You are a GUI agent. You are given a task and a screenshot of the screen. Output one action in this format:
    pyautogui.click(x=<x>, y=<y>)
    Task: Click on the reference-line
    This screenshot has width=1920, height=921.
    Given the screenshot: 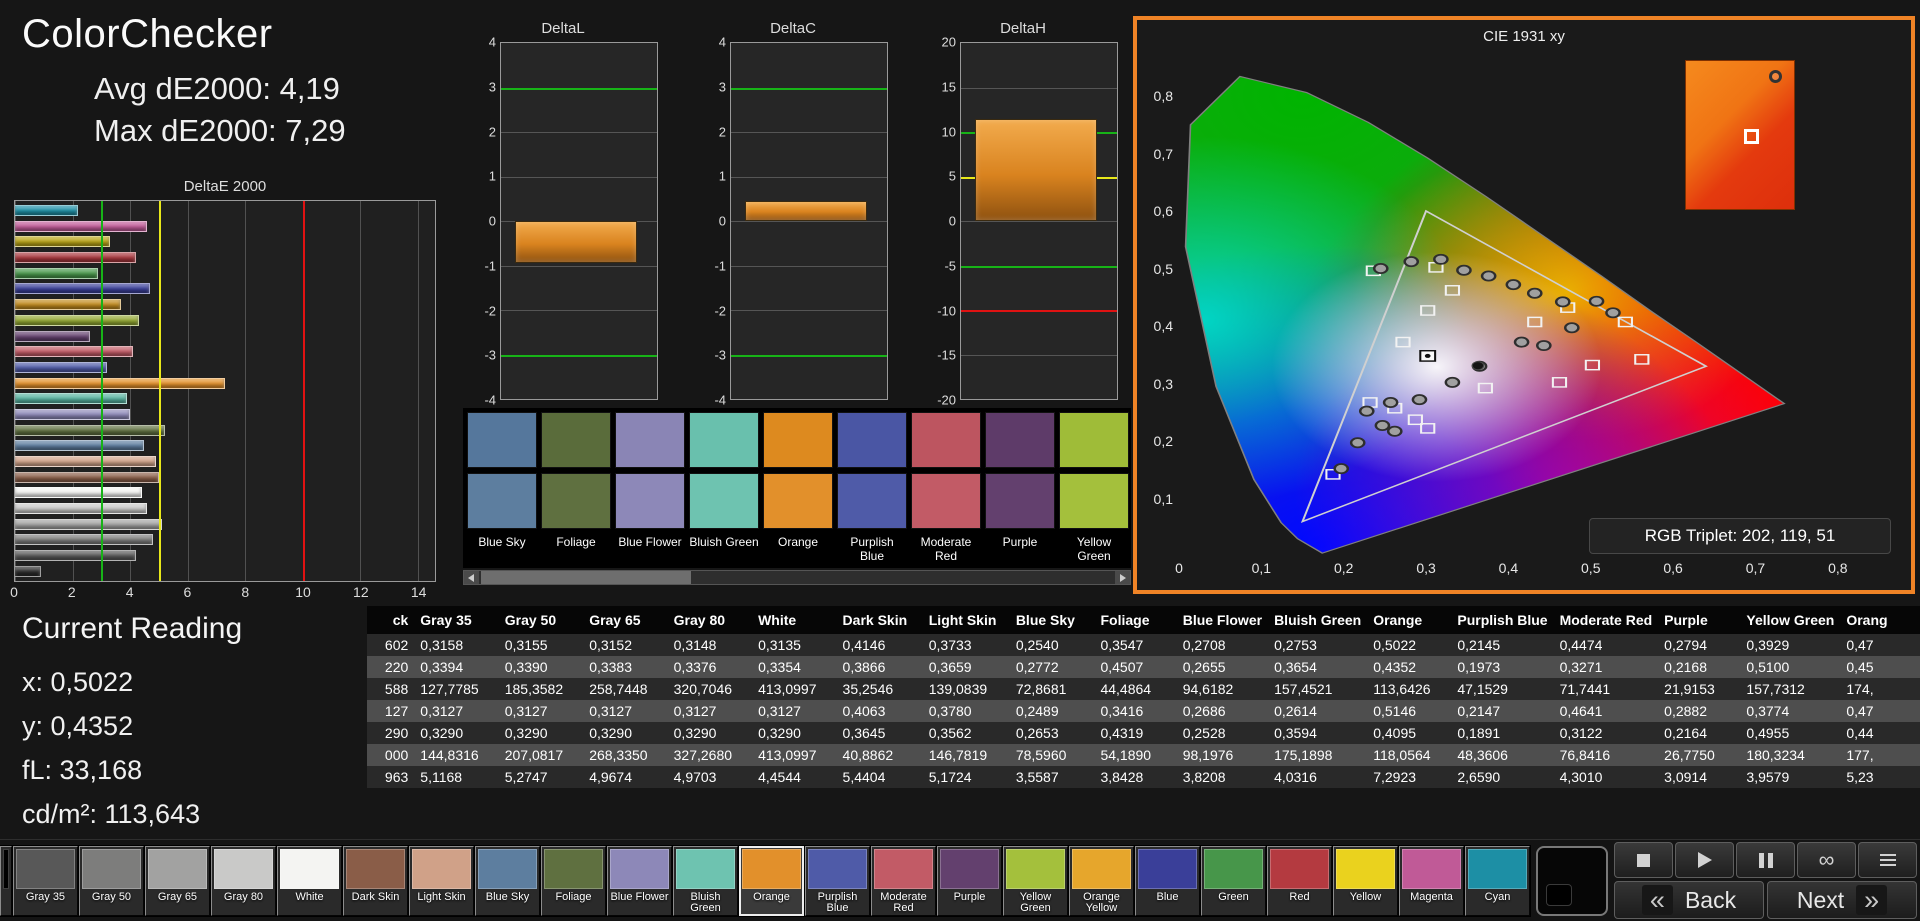 What is the action you would take?
    pyautogui.click(x=1039, y=311)
    